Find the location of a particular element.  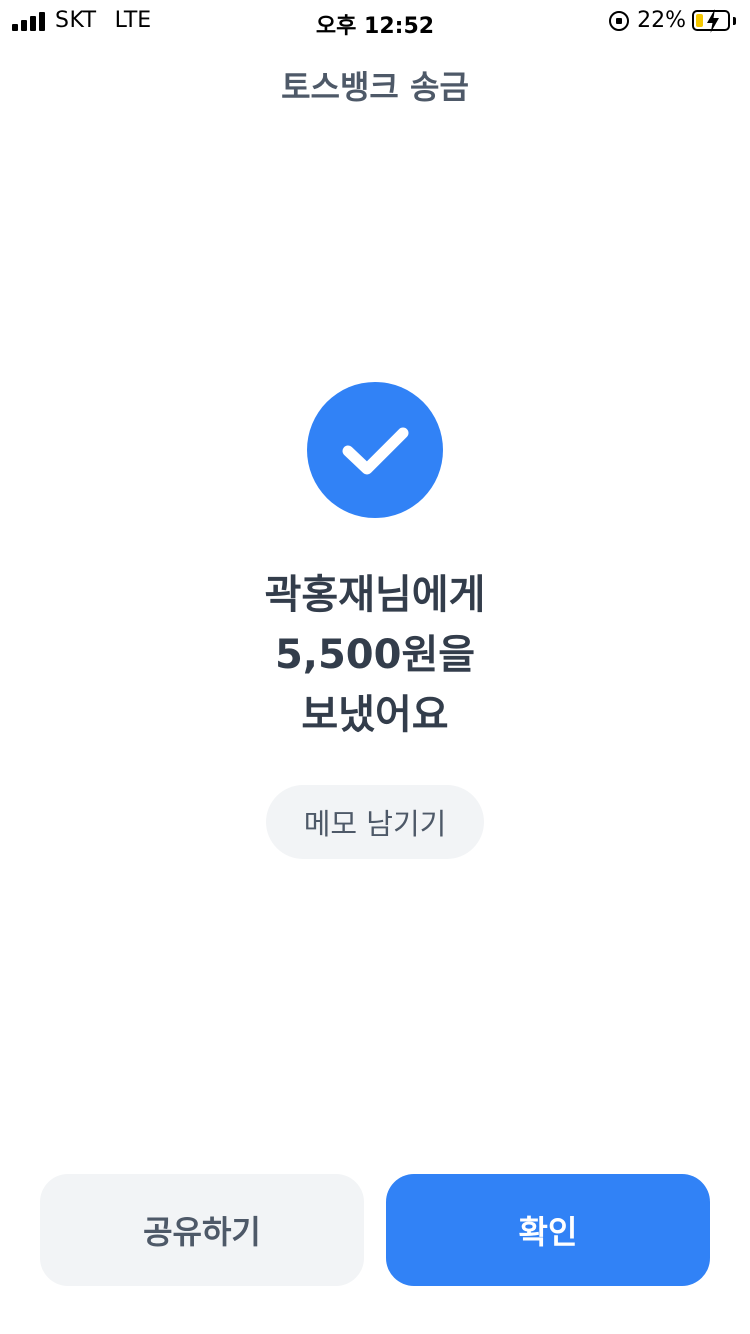

leave-memo-button: 메모 남기기 is located at coordinates (375, 822).